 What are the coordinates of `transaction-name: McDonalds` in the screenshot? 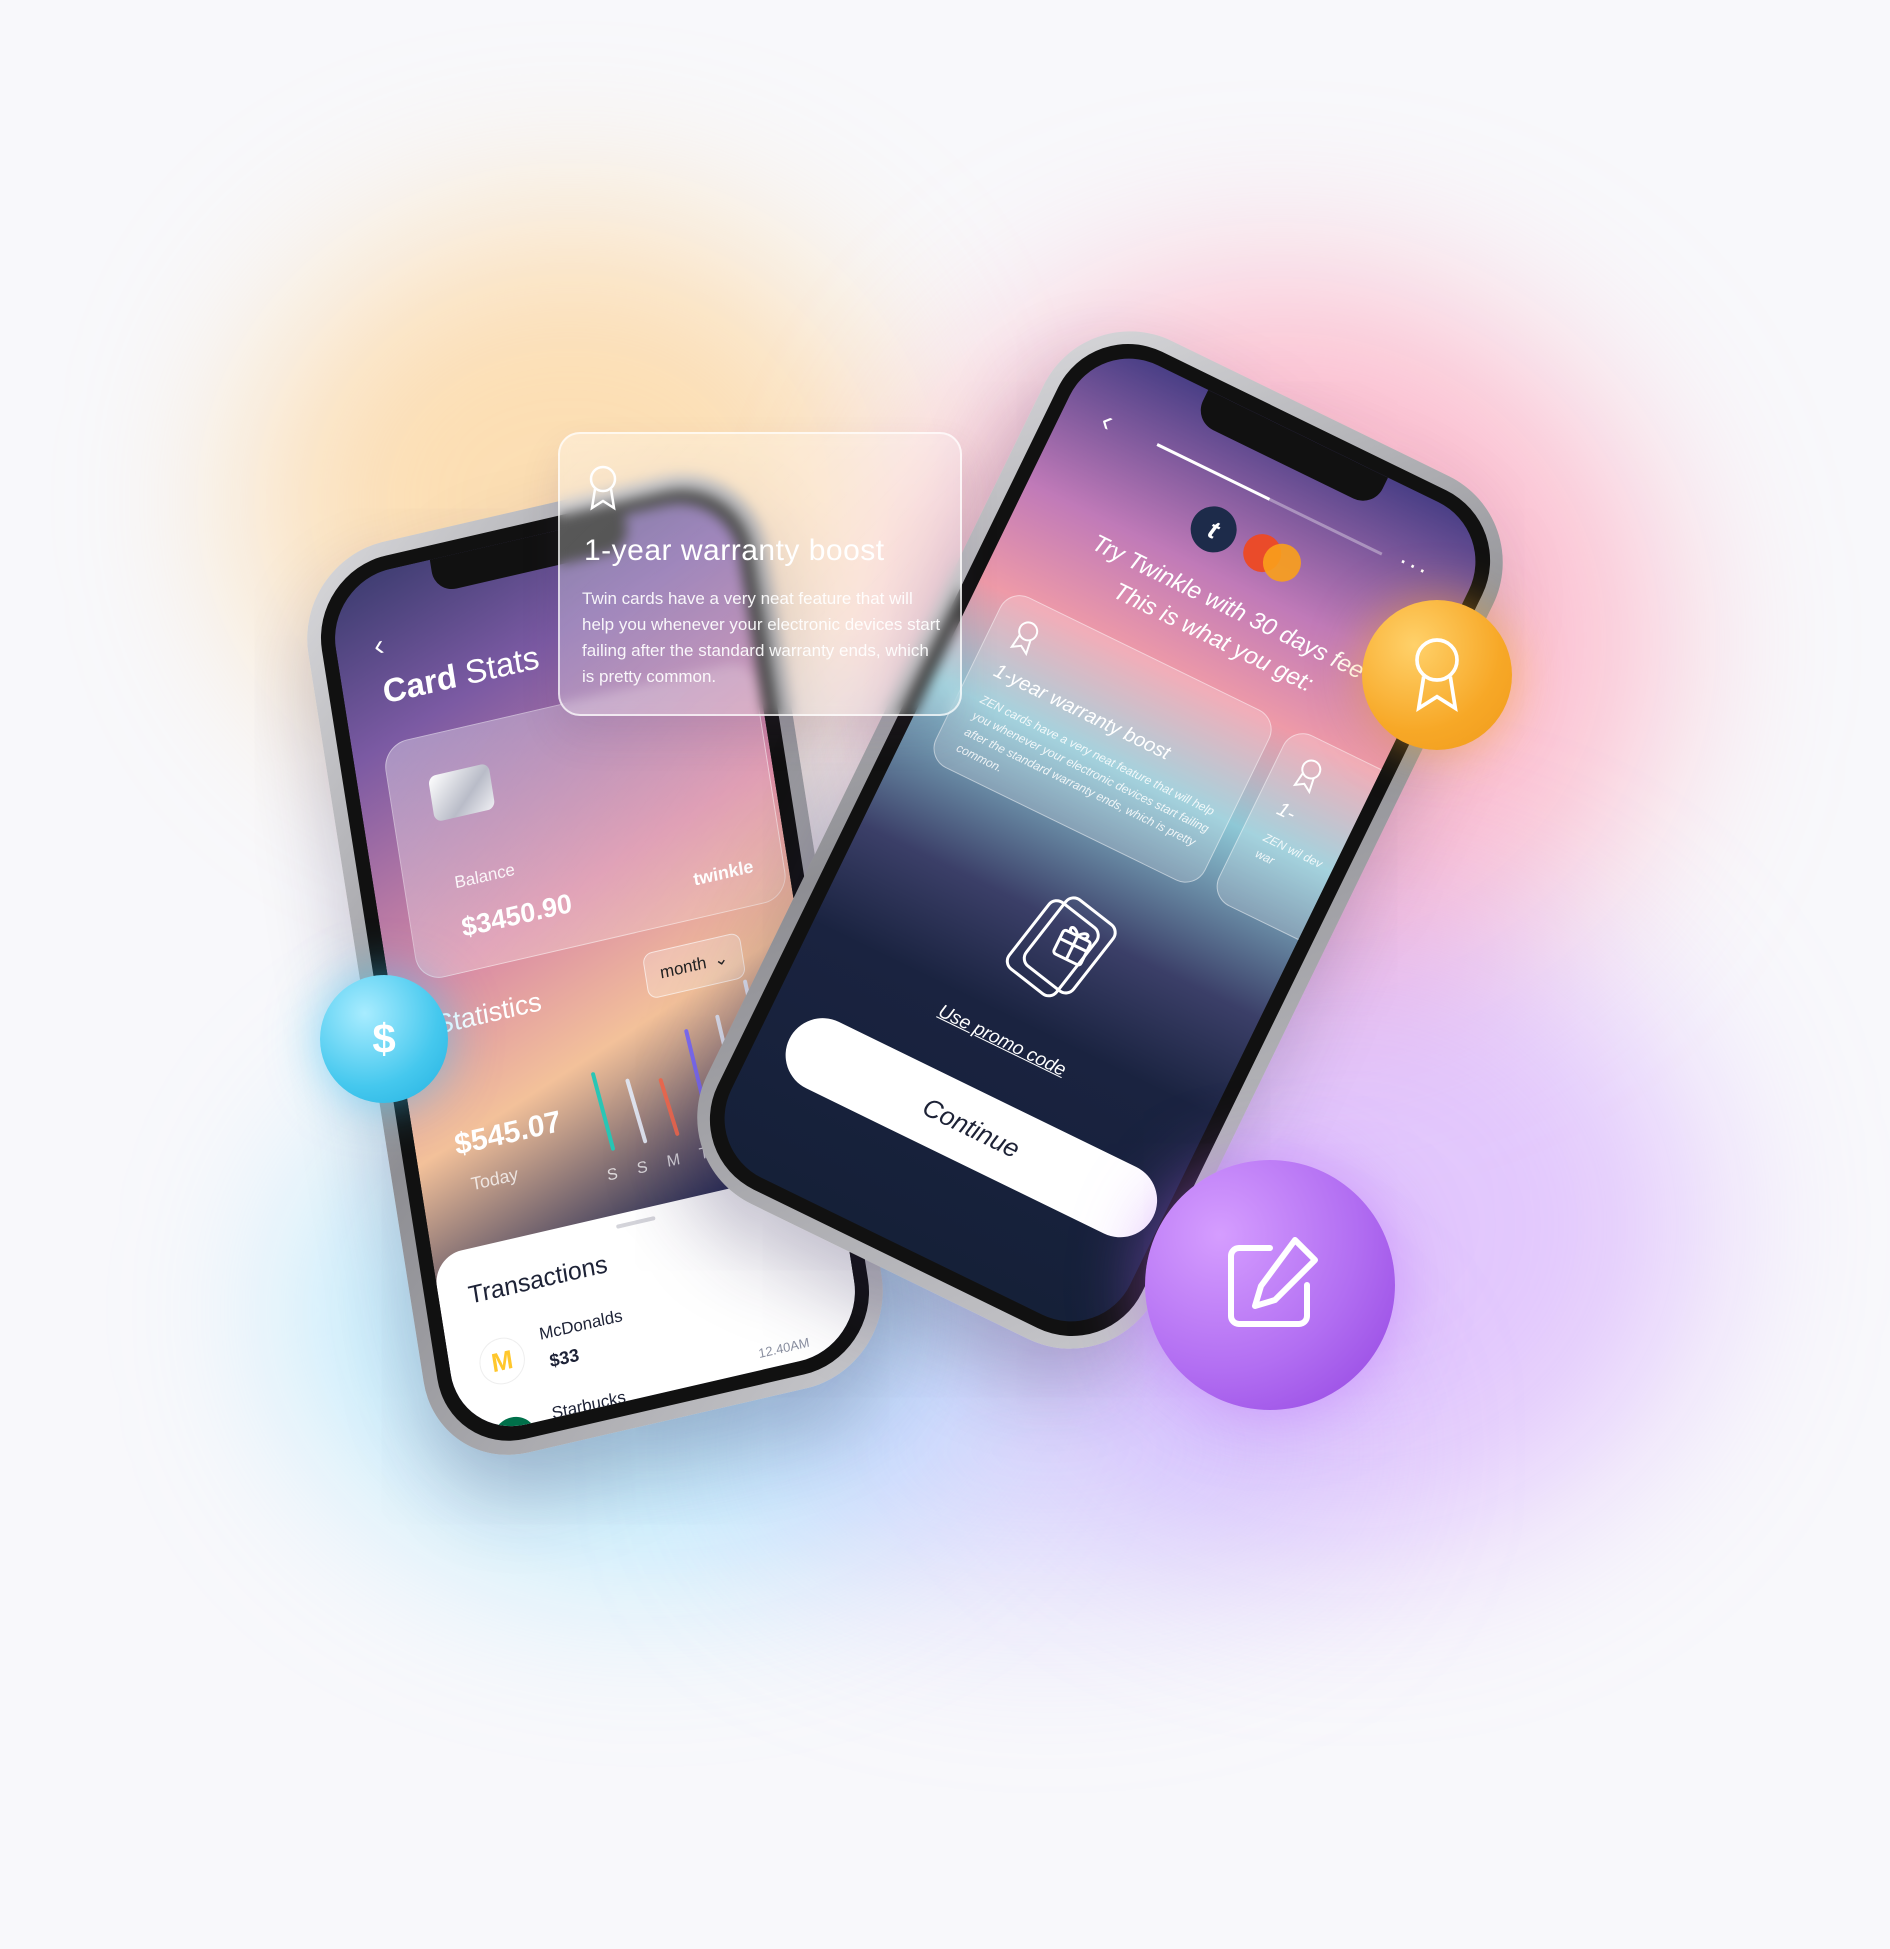 It's located at (580, 1324).